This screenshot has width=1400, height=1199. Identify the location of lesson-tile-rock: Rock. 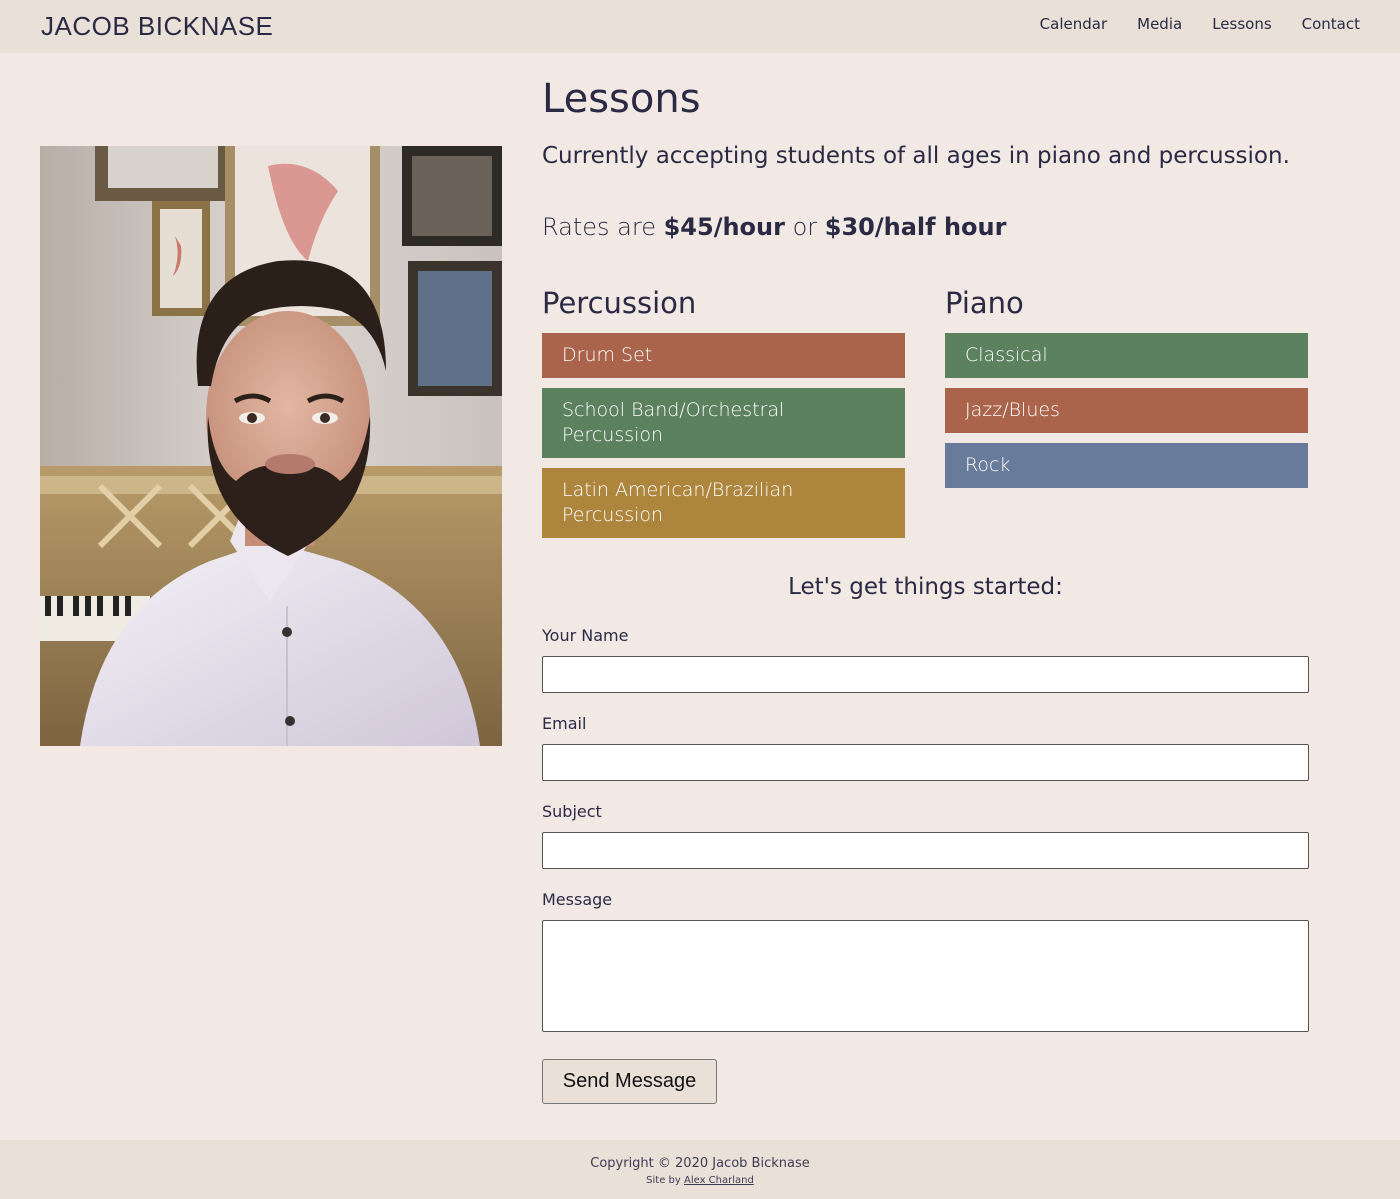
(1126, 465).